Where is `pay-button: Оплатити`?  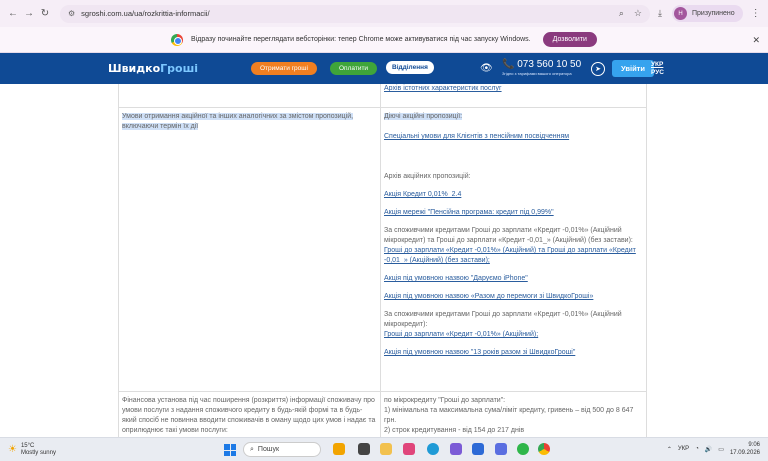
pay-button: Оплатити is located at coordinates (354, 68).